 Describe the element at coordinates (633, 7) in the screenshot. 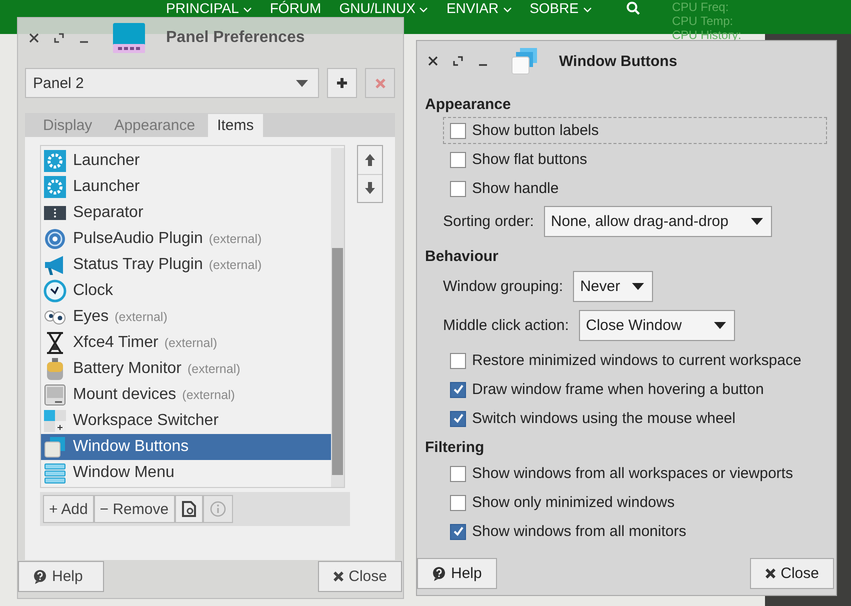

I see `search-icon` at that location.